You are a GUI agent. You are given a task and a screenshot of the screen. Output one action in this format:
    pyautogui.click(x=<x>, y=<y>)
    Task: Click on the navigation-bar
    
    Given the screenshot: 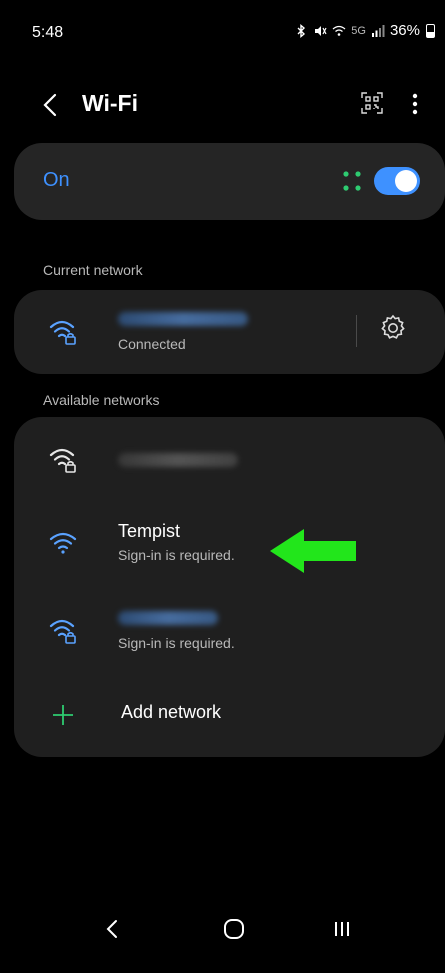 What is the action you would take?
    pyautogui.click(x=222, y=936)
    